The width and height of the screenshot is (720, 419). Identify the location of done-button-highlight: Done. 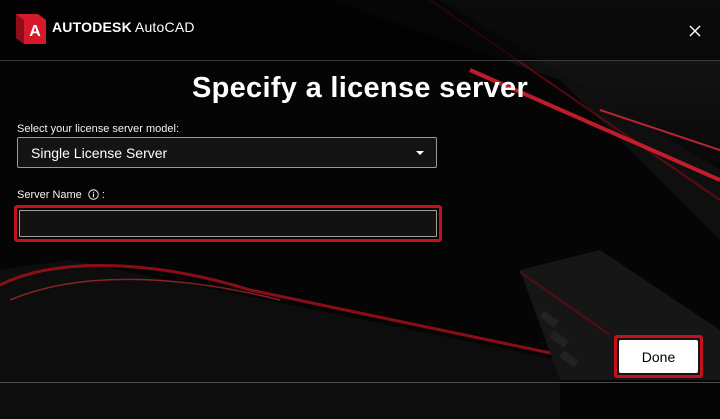
(658, 356).